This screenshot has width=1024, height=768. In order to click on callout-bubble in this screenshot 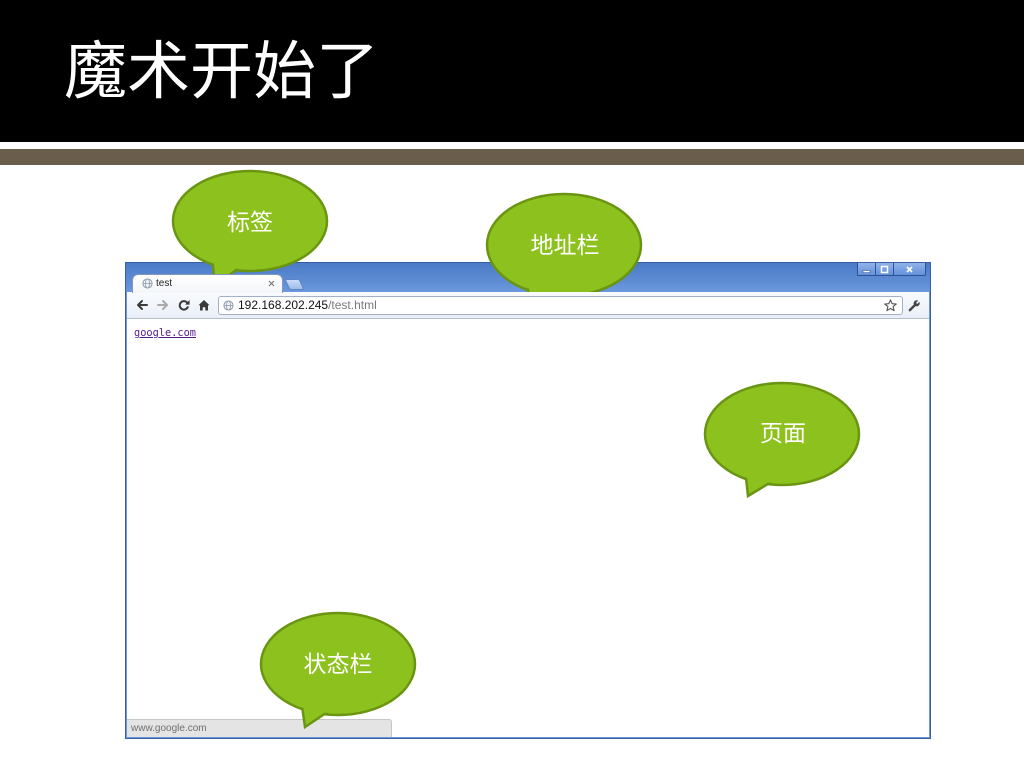, I will do `click(250, 221)`.